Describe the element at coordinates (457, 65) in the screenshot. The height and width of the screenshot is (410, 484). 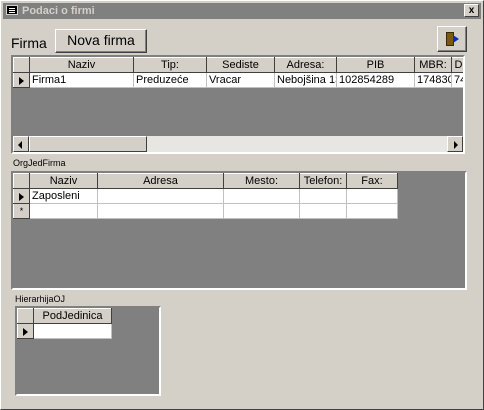
I see `column-header: D` at that location.